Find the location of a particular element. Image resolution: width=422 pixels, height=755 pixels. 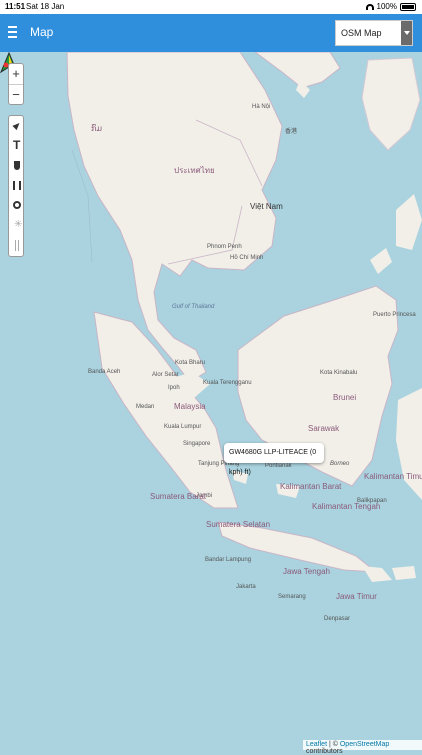

place-label: Kota Kinabalu is located at coordinates (339, 373).